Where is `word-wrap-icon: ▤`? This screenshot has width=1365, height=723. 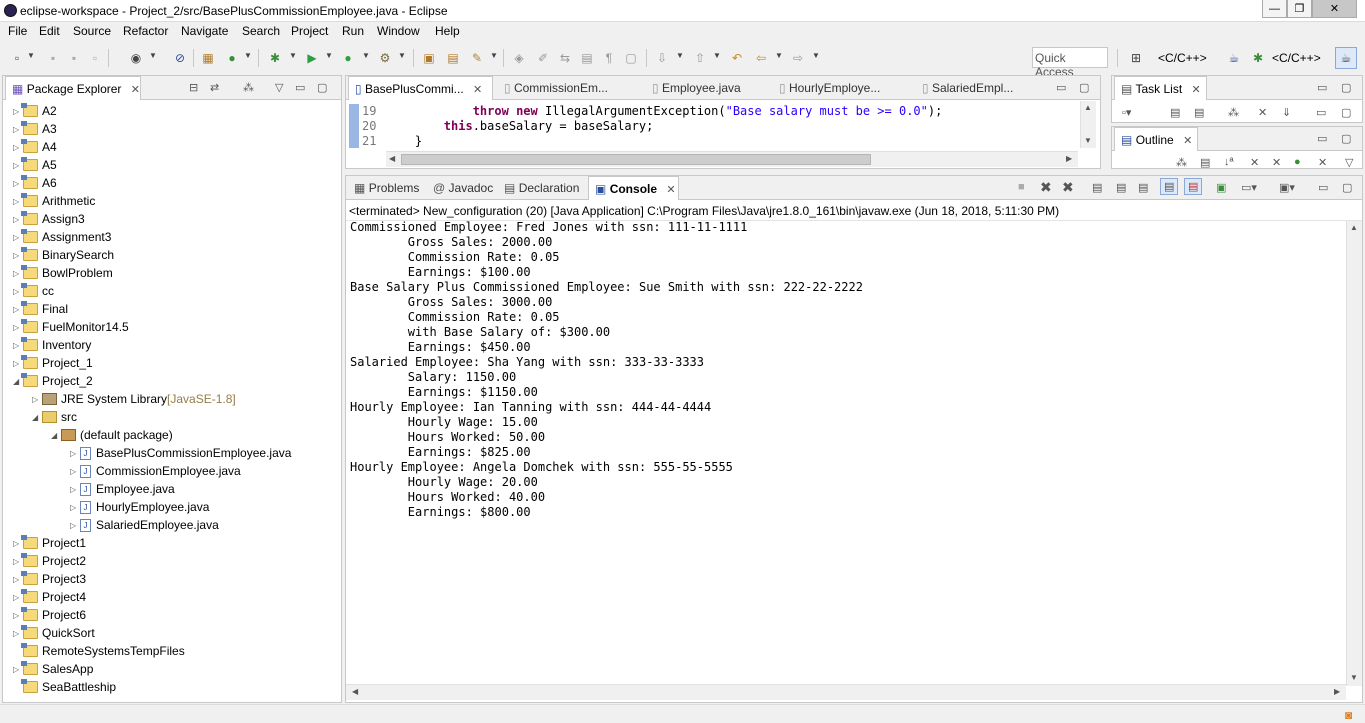
word-wrap-icon: ▤ is located at coordinates (1143, 187).